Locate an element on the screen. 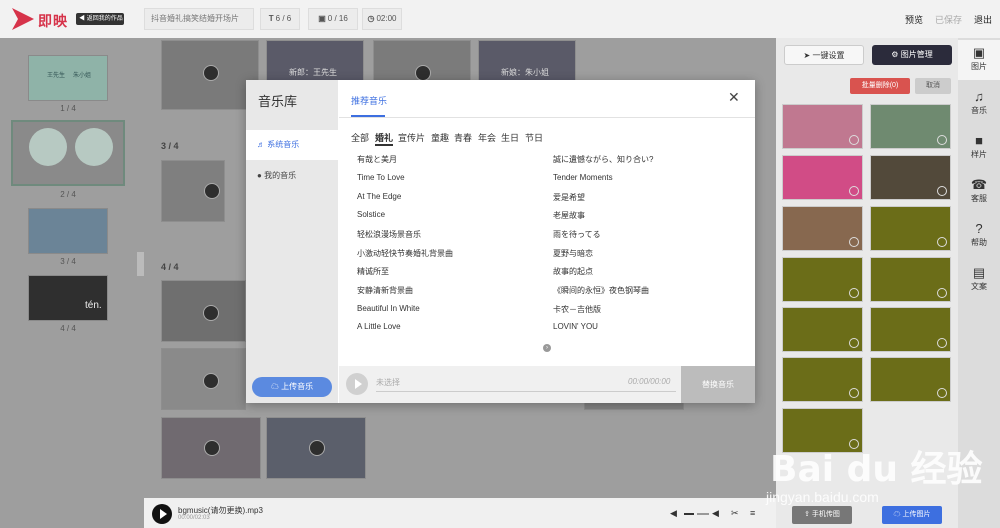  song-item: 爱是希望 is located at coordinates (569, 197).